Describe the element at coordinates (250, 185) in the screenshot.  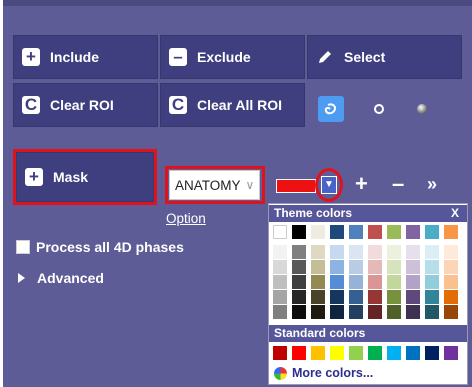
I see `chevron-down-icon: ∨` at that location.